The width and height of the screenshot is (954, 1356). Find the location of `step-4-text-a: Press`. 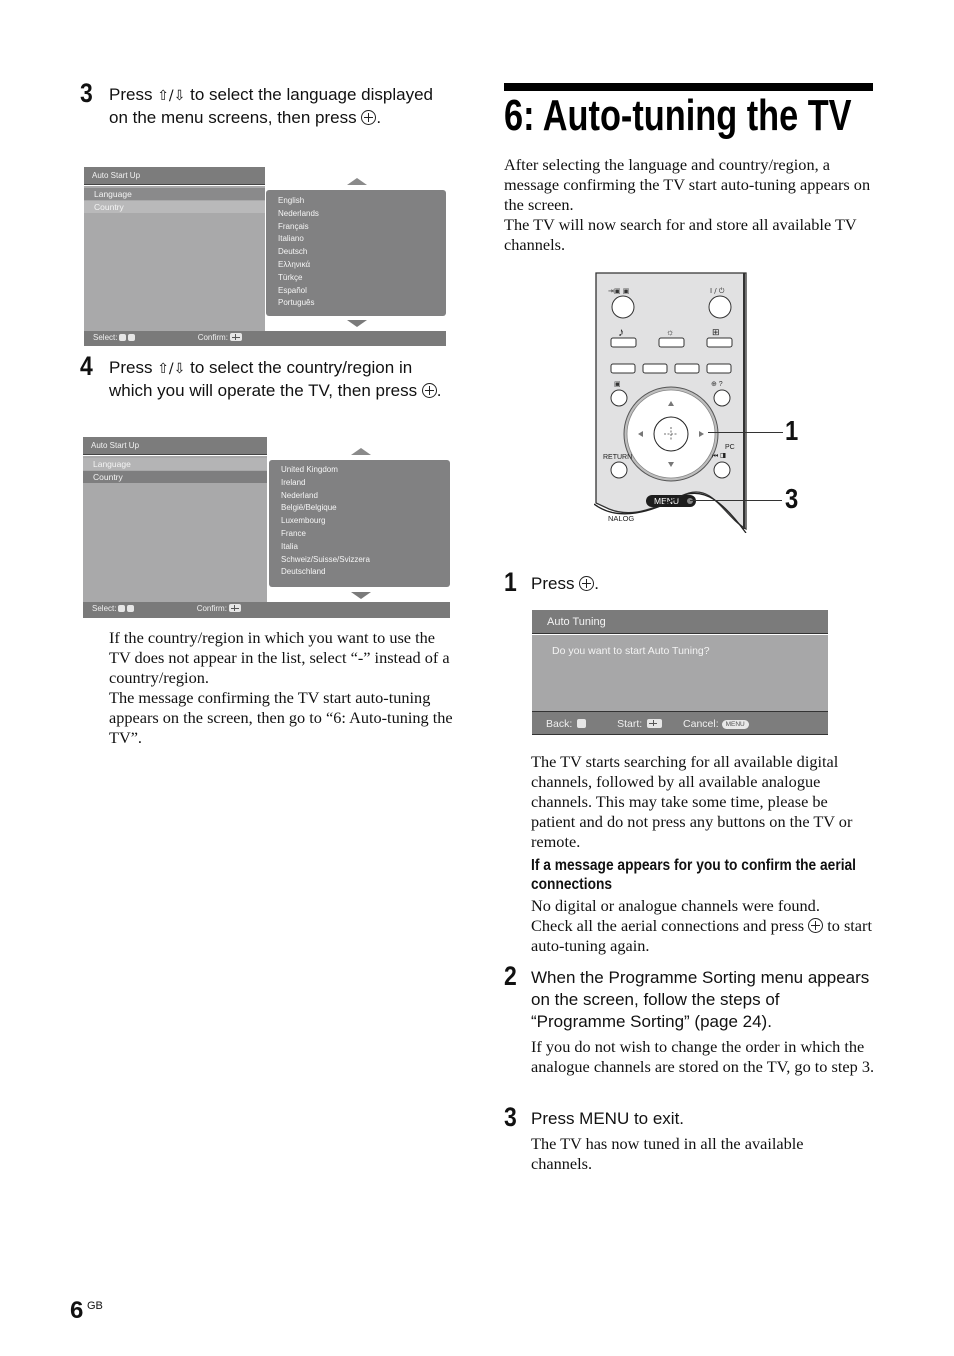

step-4-text-a: Press is located at coordinates (133, 367).